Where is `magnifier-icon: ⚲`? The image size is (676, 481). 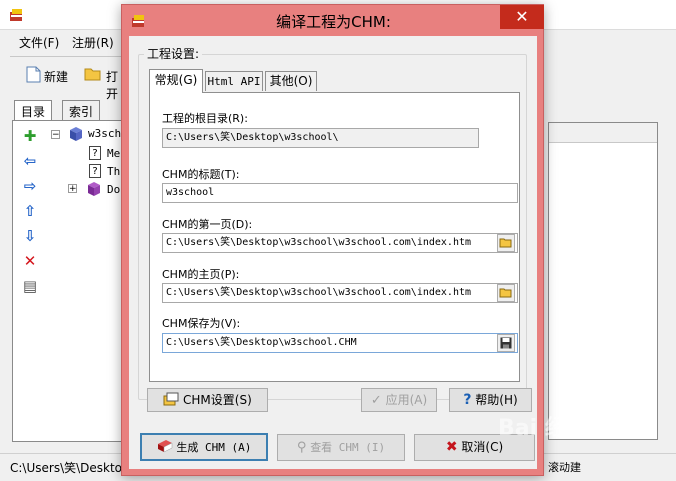
magnifier-icon: ⚲ is located at coordinates (301, 447).